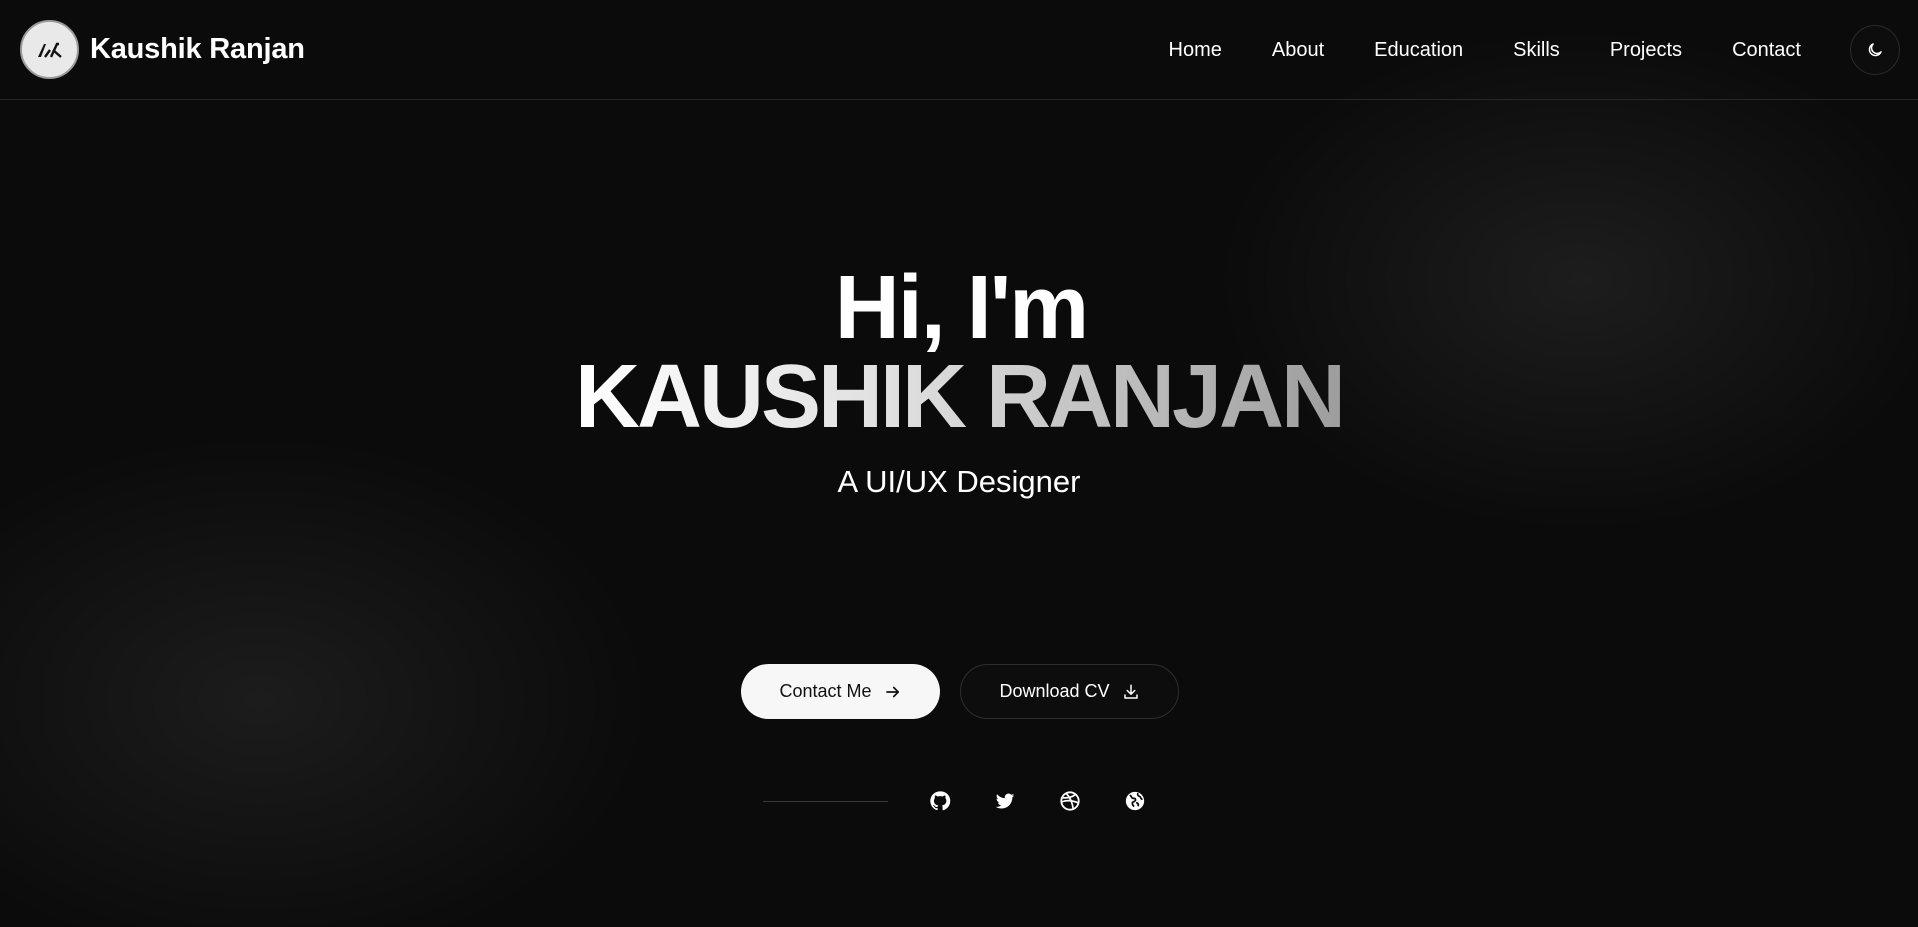 The height and width of the screenshot is (927, 1918). I want to click on logo, so click(49, 49).